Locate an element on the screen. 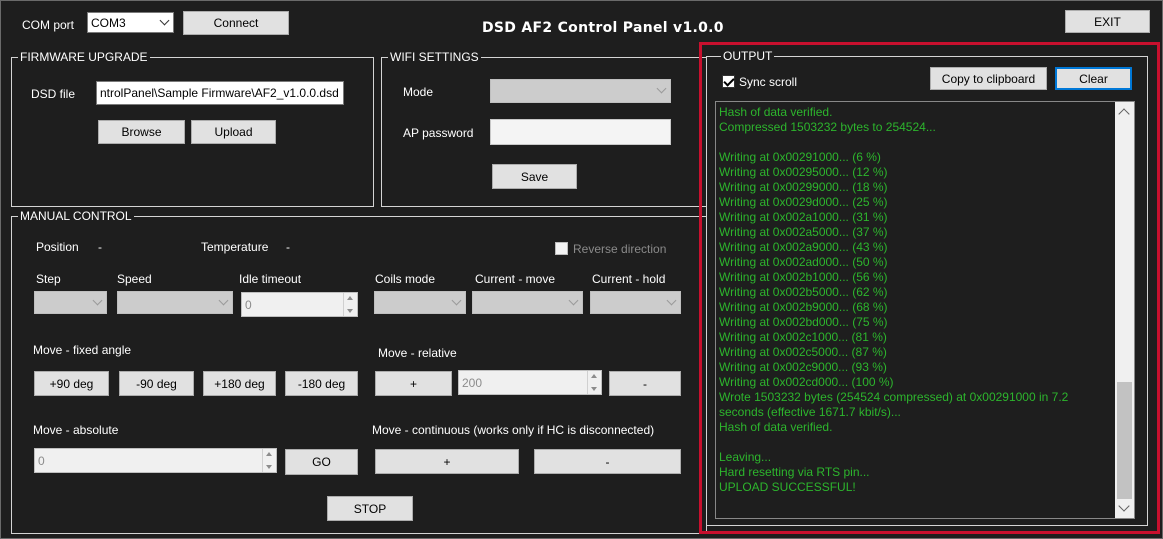 The height and width of the screenshot is (539, 1163). log-line: Writing at 0x002b1000... (56 %) is located at coordinates (803, 277).